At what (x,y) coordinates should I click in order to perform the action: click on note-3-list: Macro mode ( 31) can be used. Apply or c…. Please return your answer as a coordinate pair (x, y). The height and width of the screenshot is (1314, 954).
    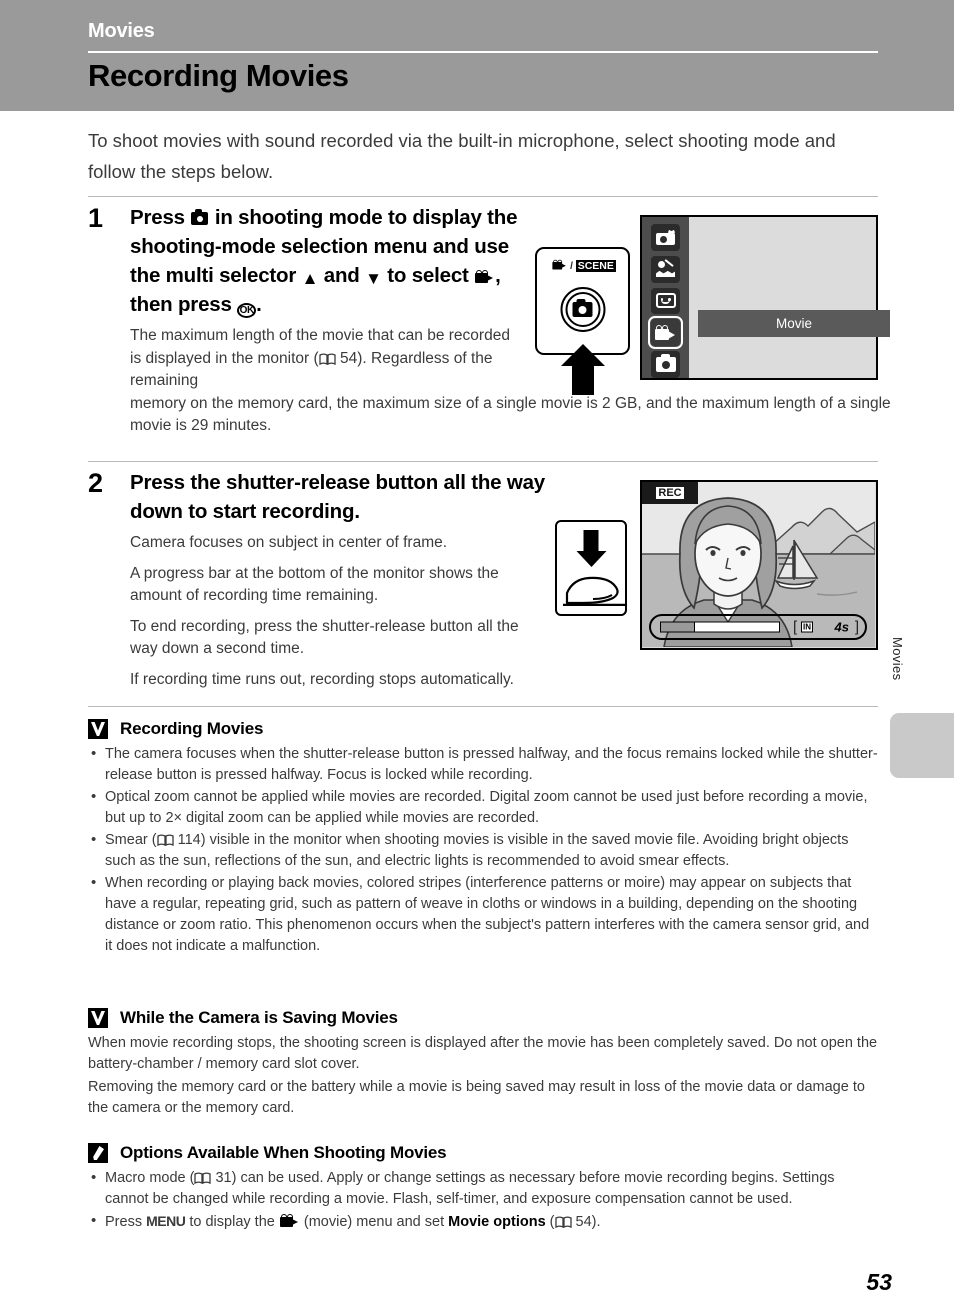
    Looking at the image, I should click on (483, 1200).